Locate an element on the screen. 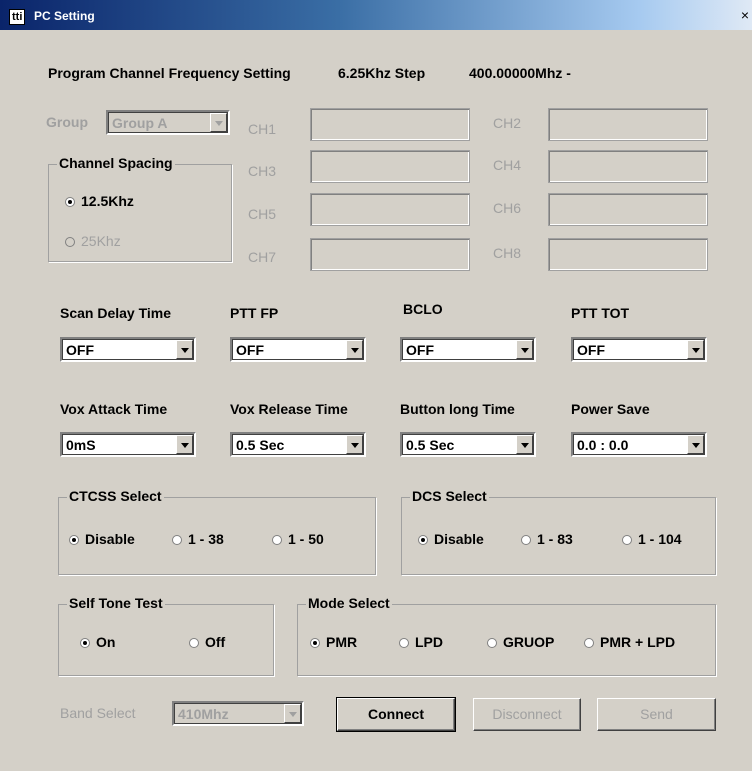 The image size is (752, 771). vox-release-select: 0.5 Sec is located at coordinates (298, 444).